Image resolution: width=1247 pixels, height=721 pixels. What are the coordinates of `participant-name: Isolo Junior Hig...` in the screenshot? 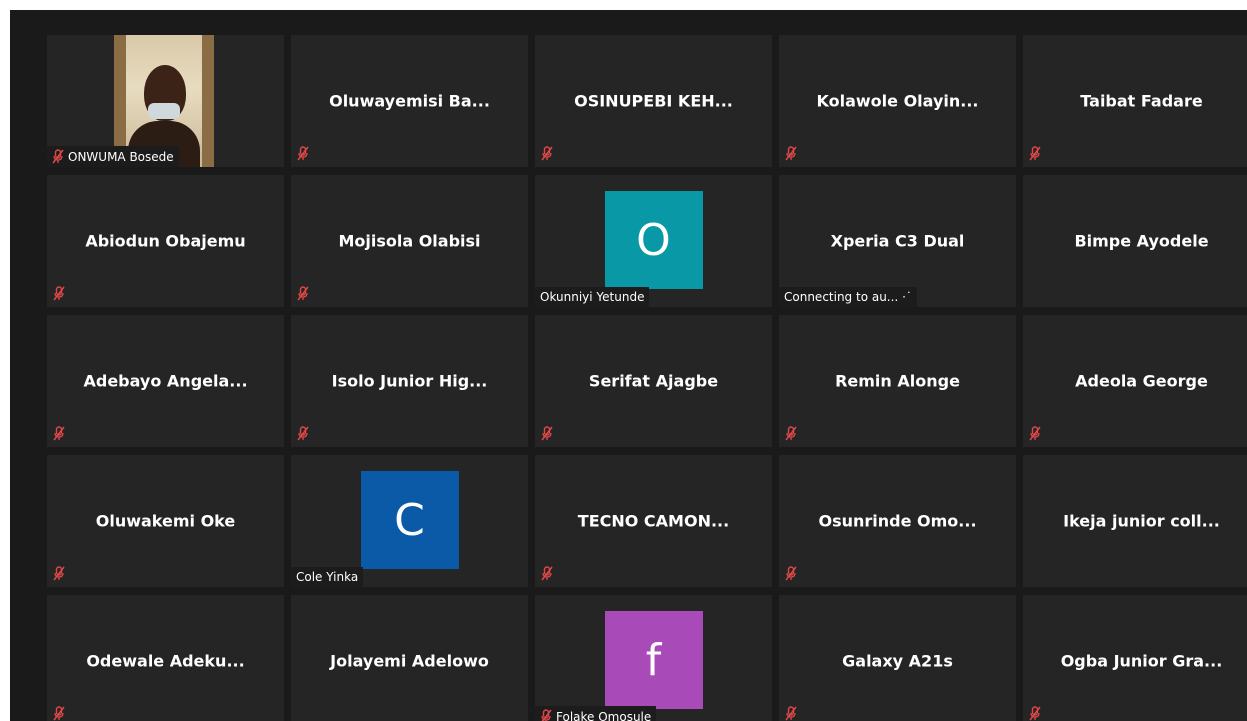 It's located at (409, 381).